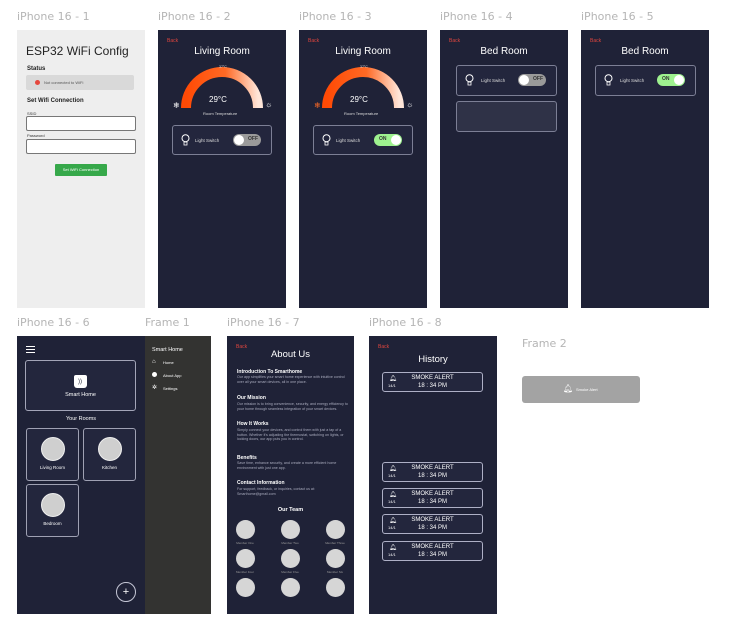 The height and width of the screenshot is (630, 729). I want to click on frame-label-iphone-1: iPhone 16 - 1, so click(53, 16).